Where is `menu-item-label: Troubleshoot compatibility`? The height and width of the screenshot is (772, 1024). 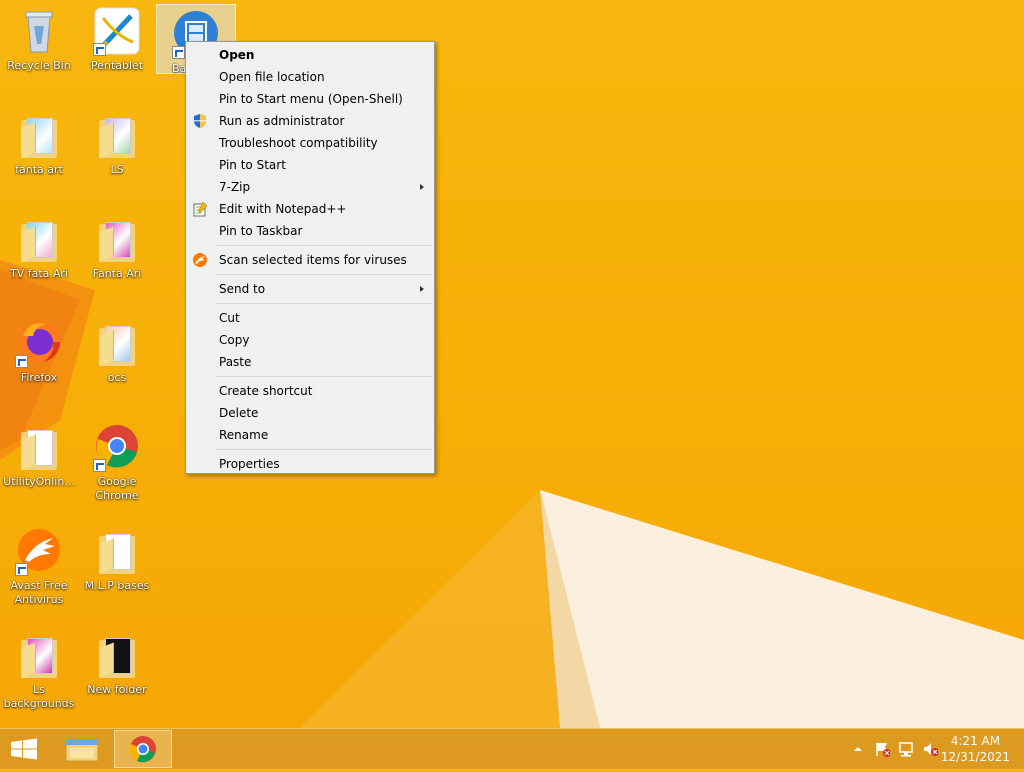
menu-item-label: Troubleshoot compatibility is located at coordinates (298, 143).